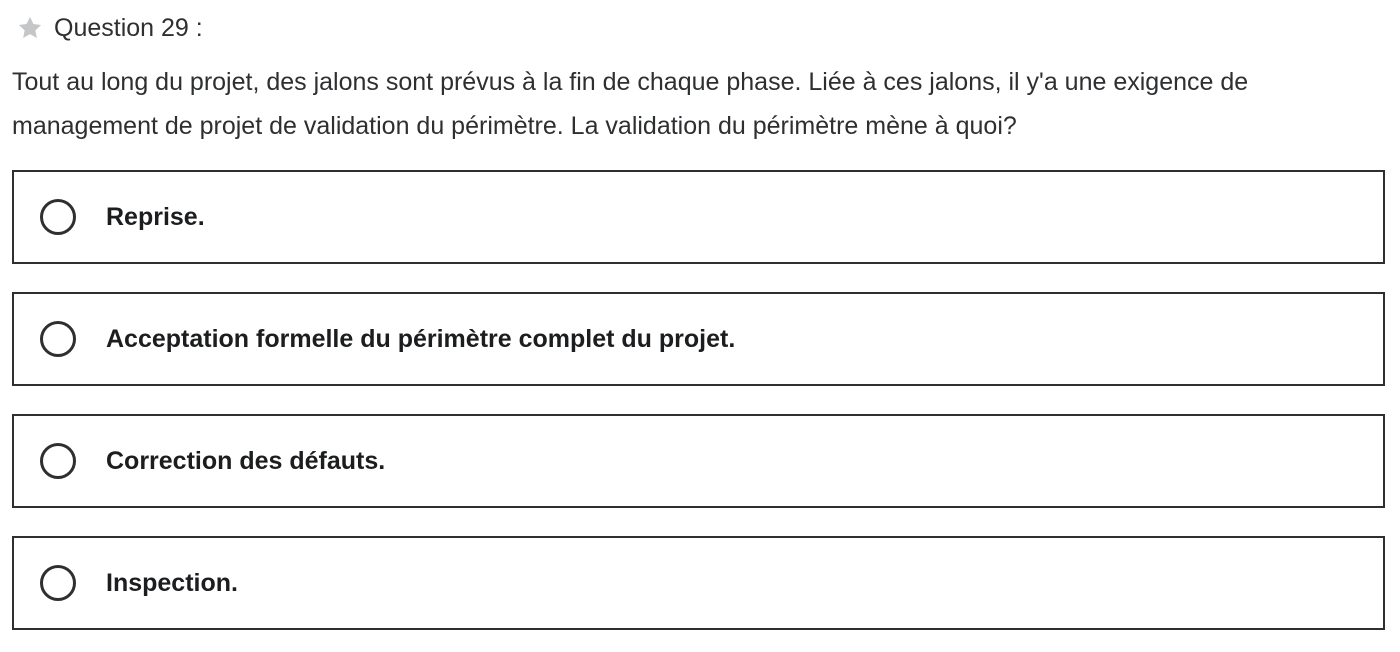  I want to click on option-label: Correction des défauts., so click(246, 460).